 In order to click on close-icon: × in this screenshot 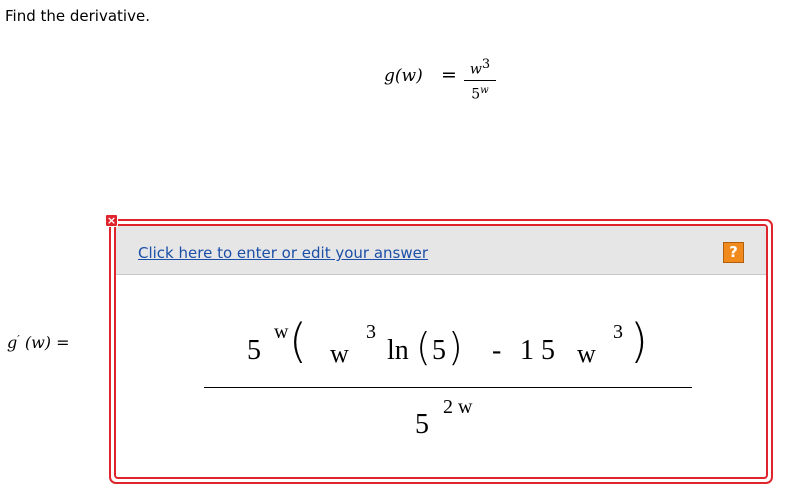, I will do `click(111, 220)`.